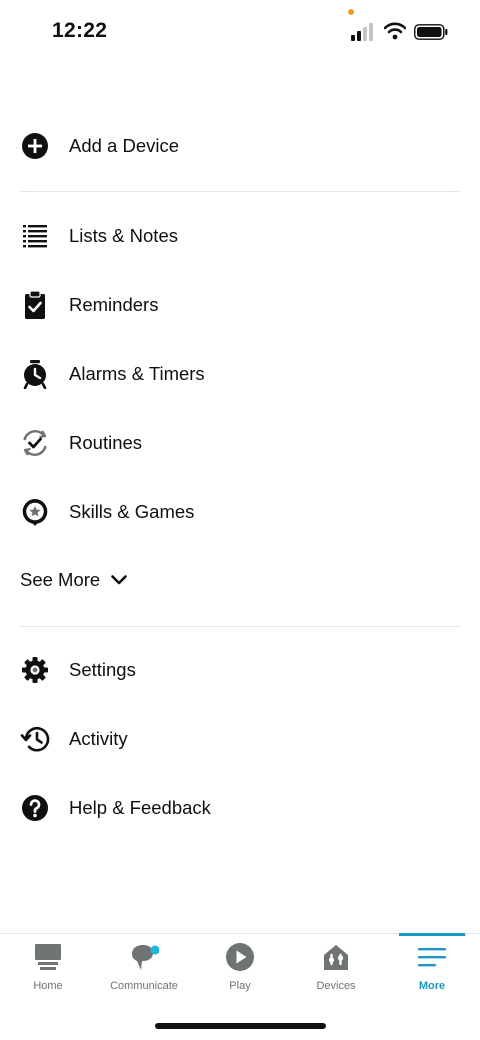 The width and height of the screenshot is (480, 1040). I want to click on menu-item-reminders: Reminders, so click(240, 305).